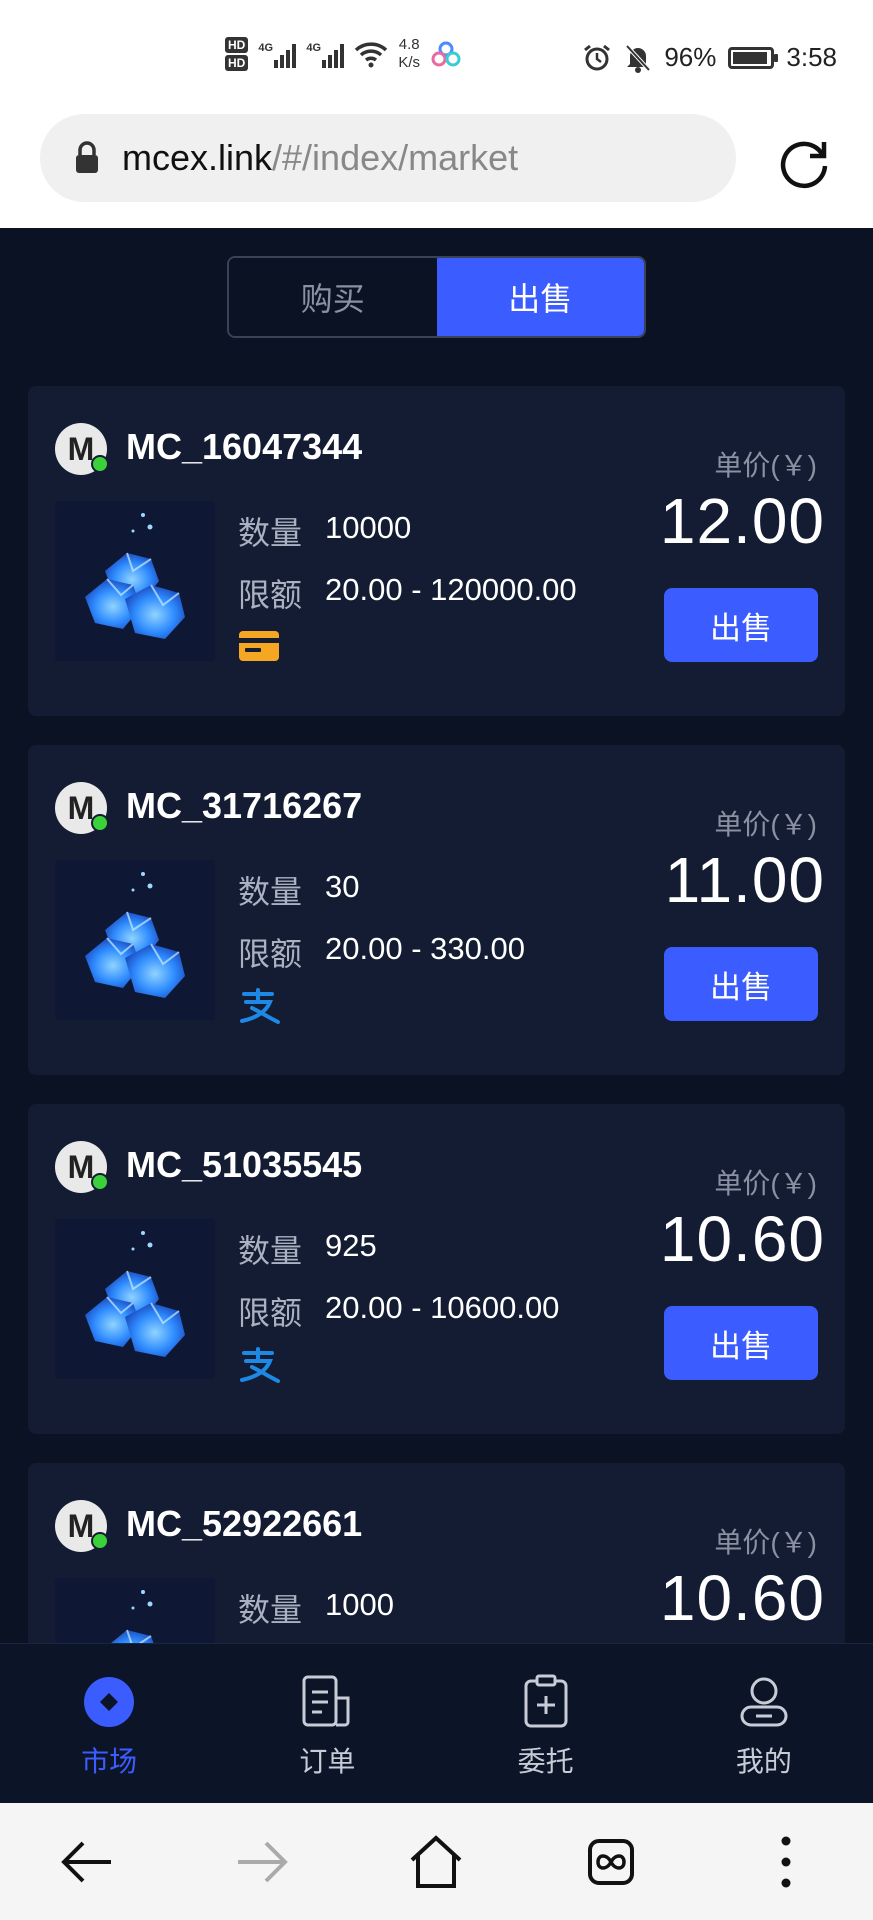 The width and height of the screenshot is (873, 1920). I want to click on cloud-app-icon, so click(446, 54).